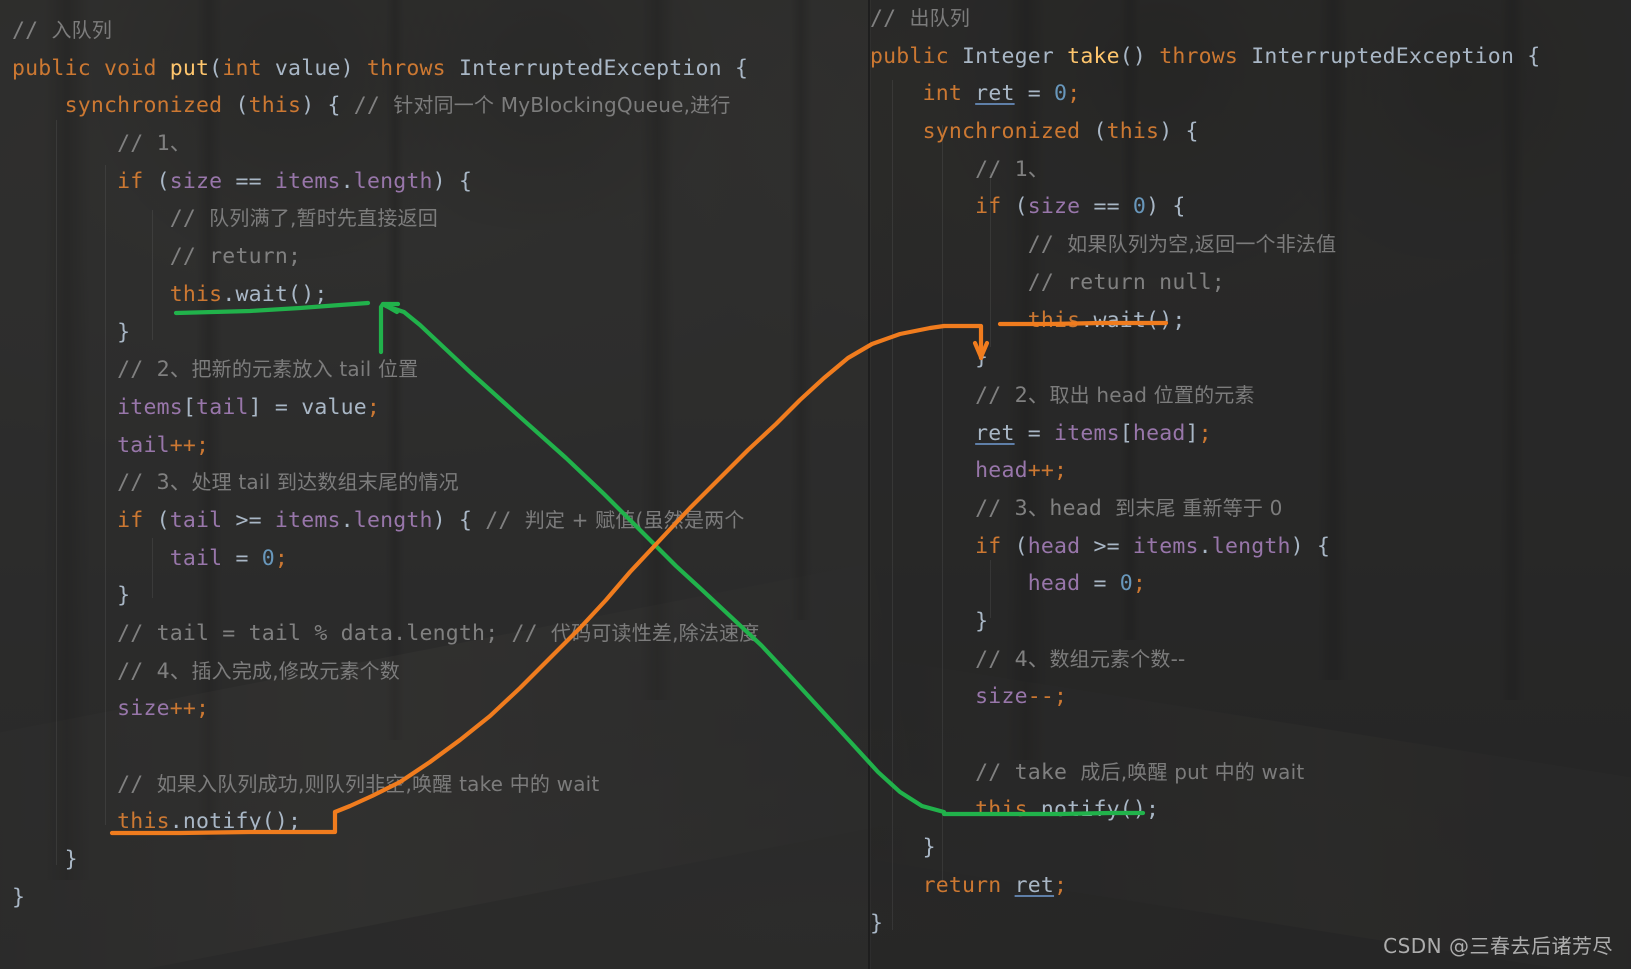 This screenshot has height=969, width=1631. I want to click on code-line: if (size == 0) {, so click(1250, 207).